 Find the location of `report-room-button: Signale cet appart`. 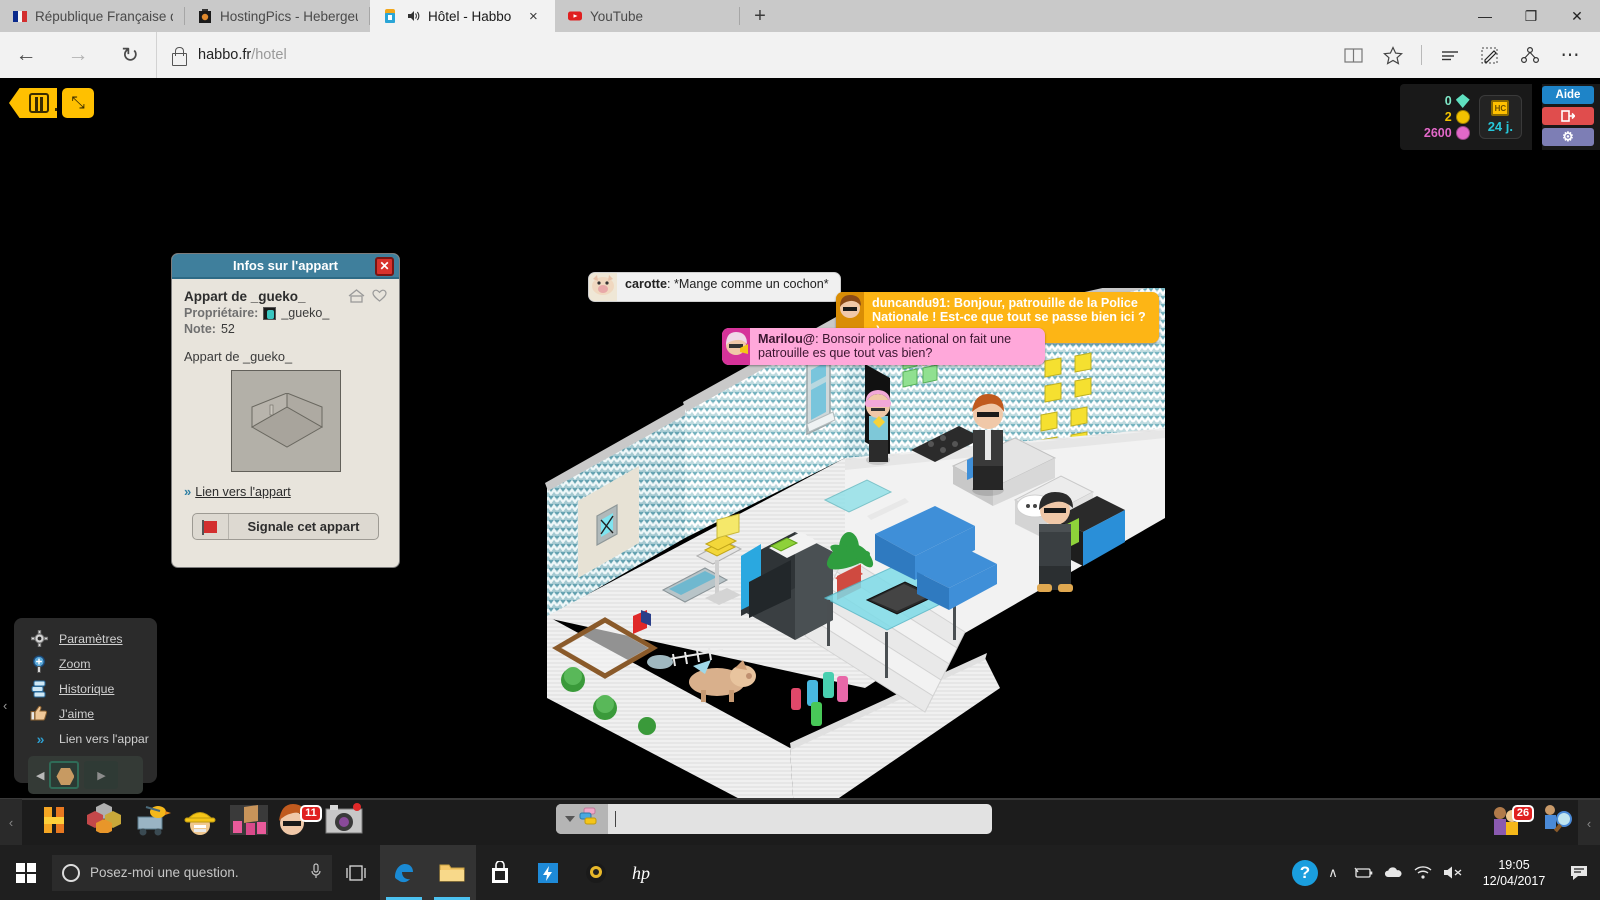

report-room-button: Signale cet appart is located at coordinates (285, 526).